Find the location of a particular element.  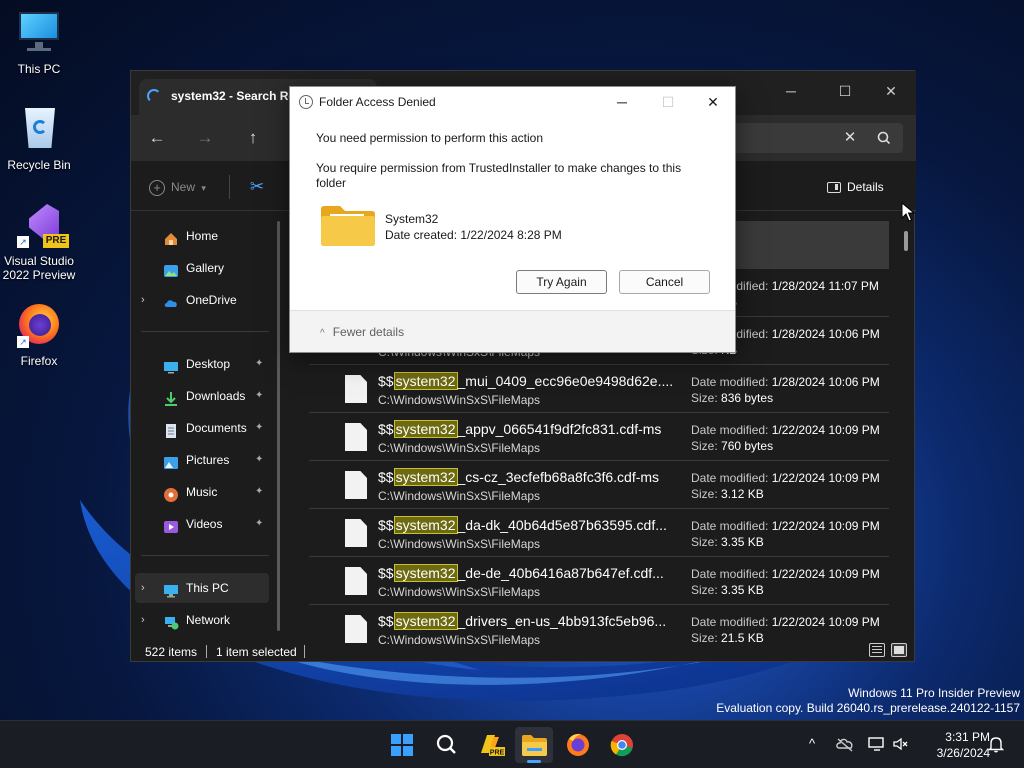

forward-button: → is located at coordinates (205, 138).